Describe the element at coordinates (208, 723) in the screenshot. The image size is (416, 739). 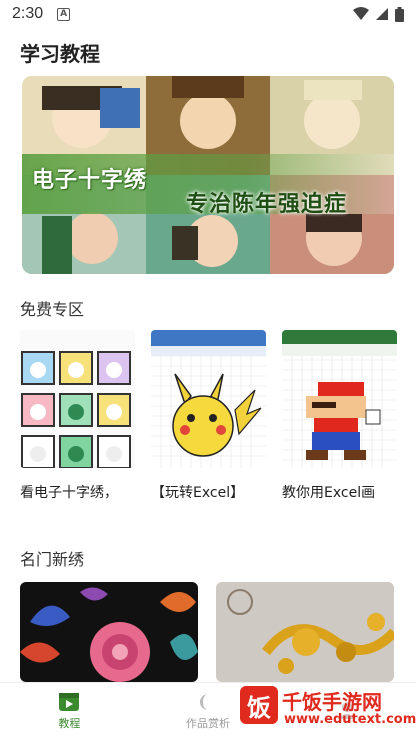
I see `tab-label: 作品赏析` at that location.